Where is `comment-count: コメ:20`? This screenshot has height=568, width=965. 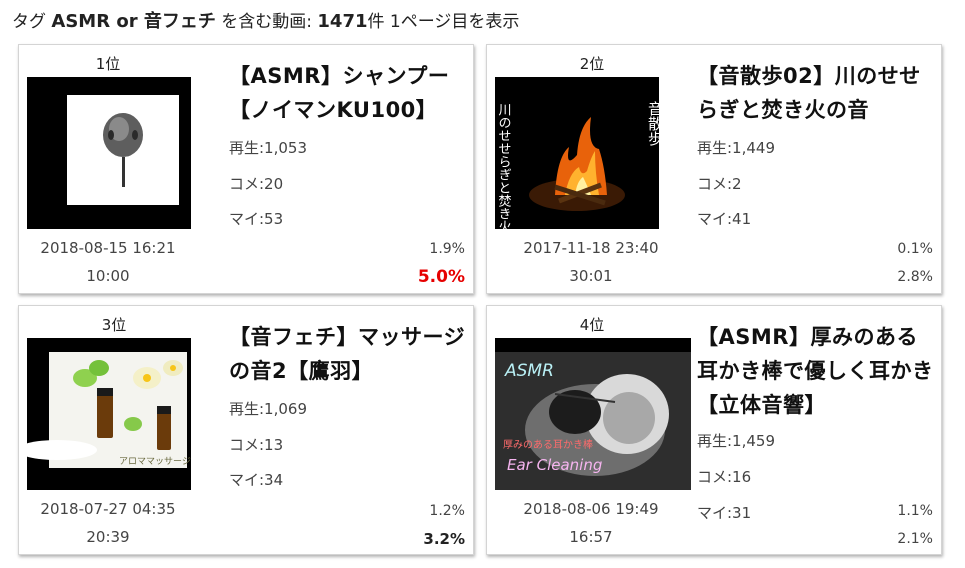 comment-count: コメ:20 is located at coordinates (256, 184).